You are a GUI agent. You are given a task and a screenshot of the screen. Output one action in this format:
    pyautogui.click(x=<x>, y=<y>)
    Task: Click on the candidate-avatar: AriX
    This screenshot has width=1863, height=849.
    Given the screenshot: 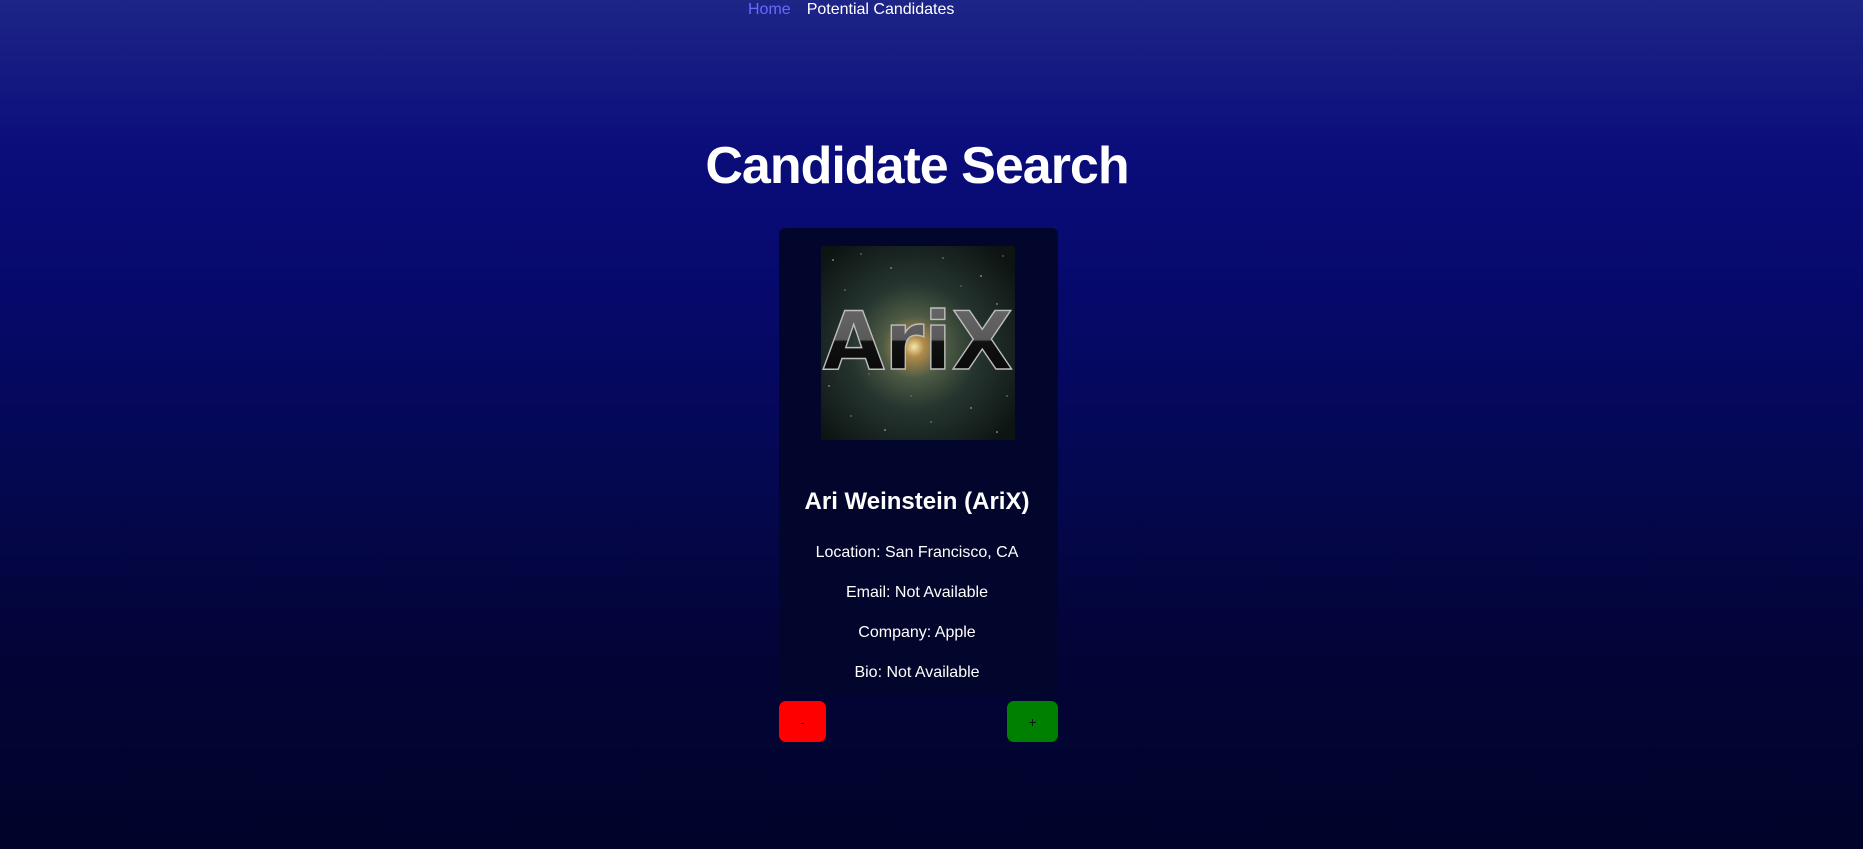 What is the action you would take?
    pyautogui.click(x=918, y=343)
    